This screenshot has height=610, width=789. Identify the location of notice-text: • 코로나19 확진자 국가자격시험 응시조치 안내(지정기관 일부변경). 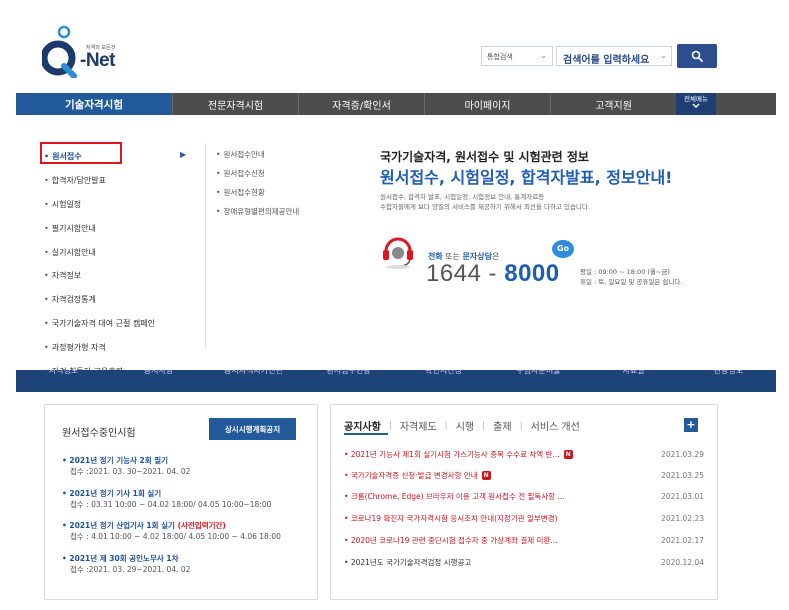
(496, 518).